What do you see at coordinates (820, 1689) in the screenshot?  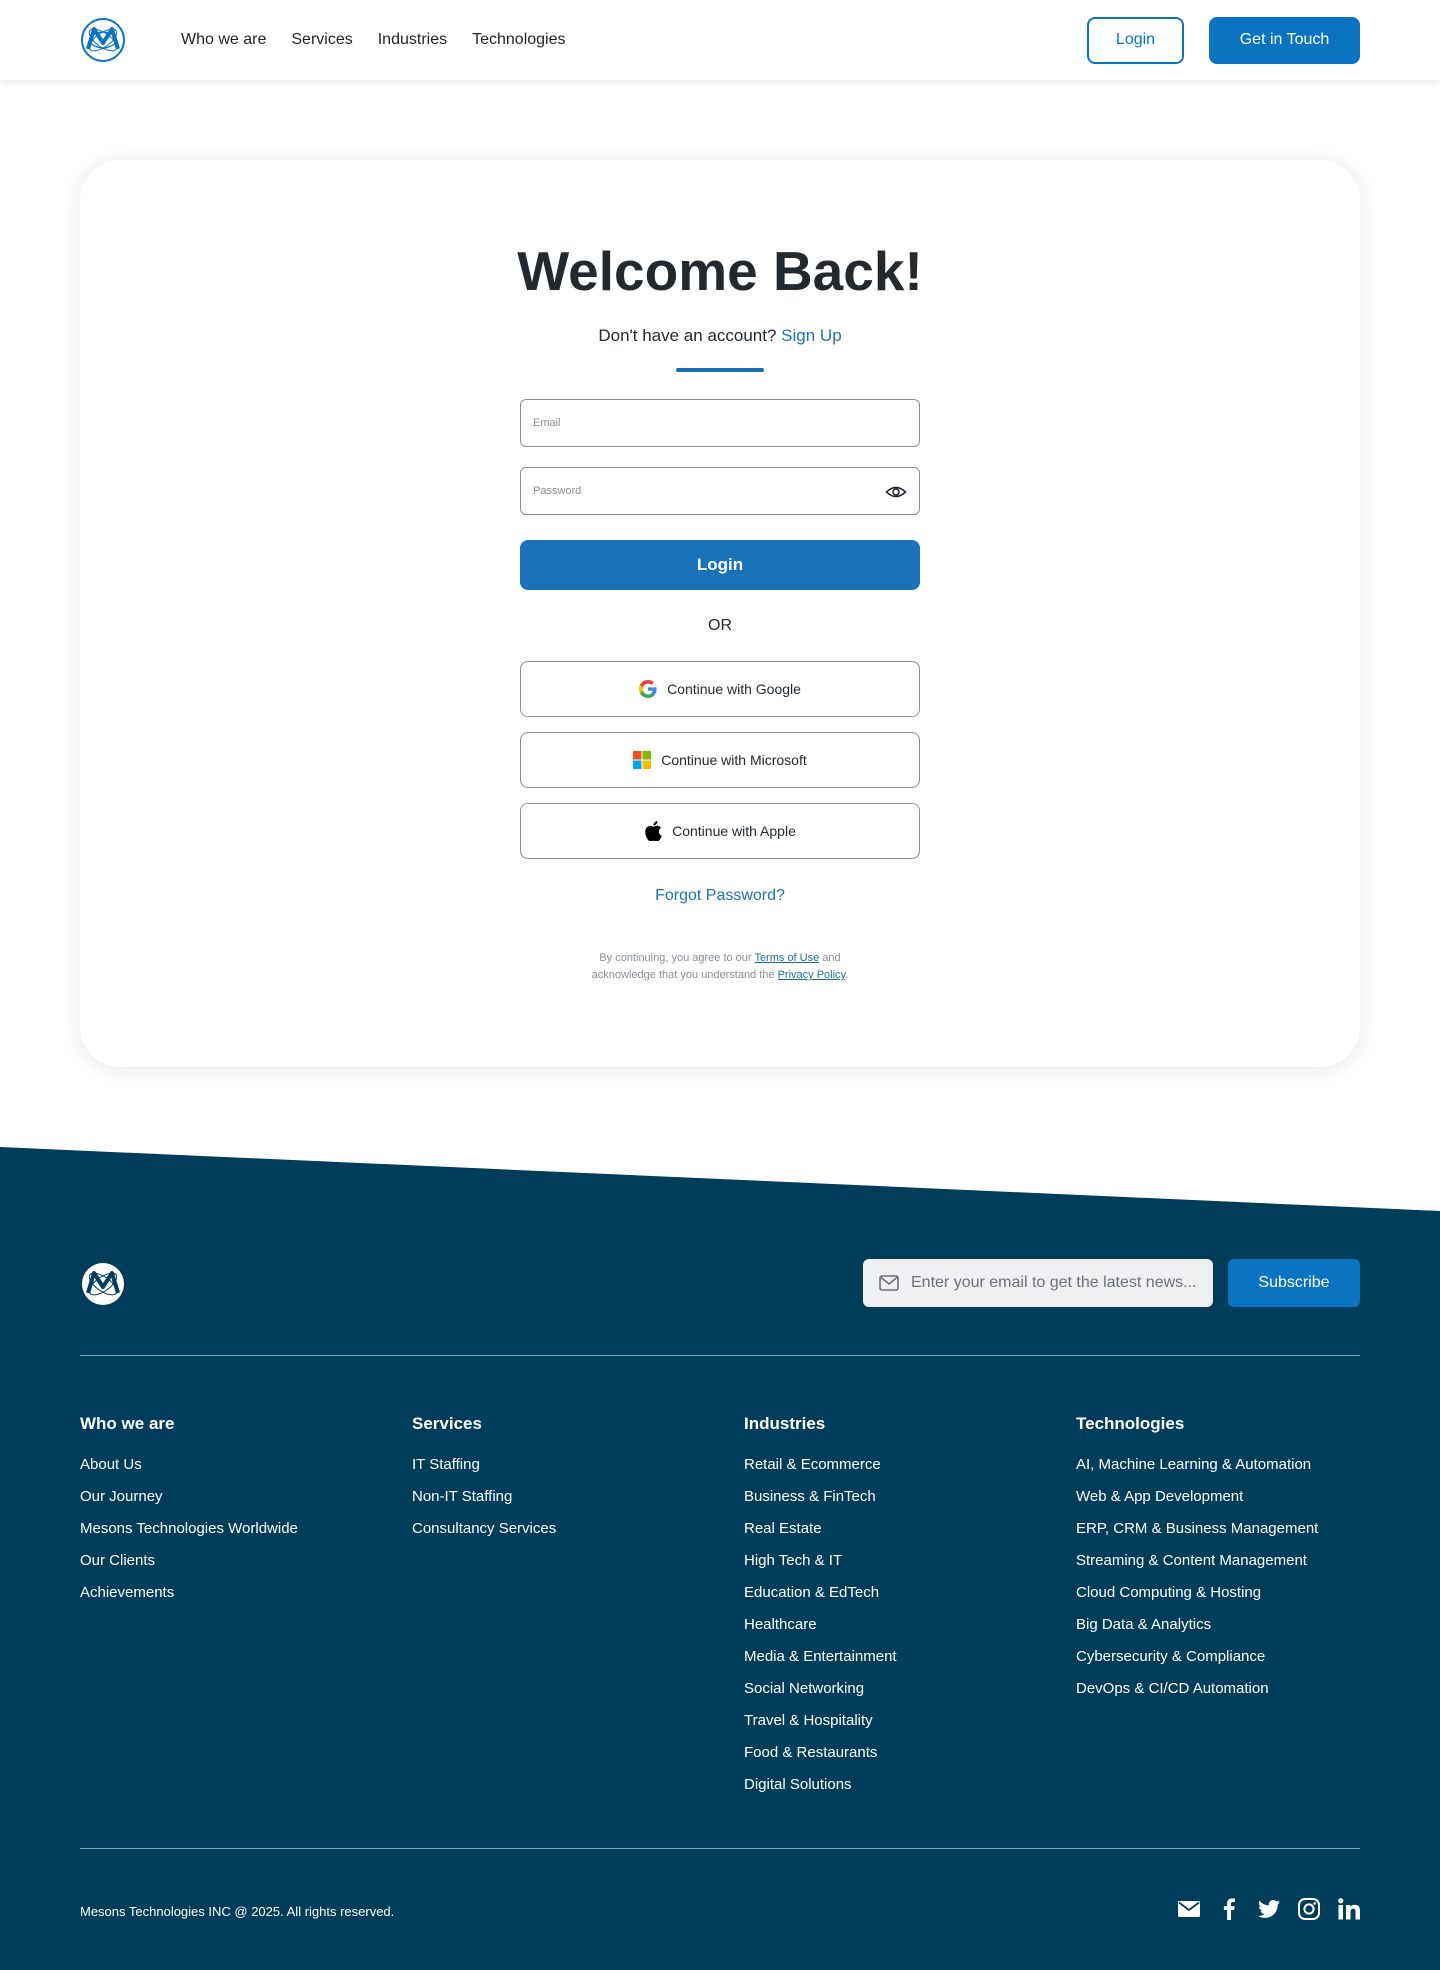 I see `footer-link: Social Networking` at bounding box center [820, 1689].